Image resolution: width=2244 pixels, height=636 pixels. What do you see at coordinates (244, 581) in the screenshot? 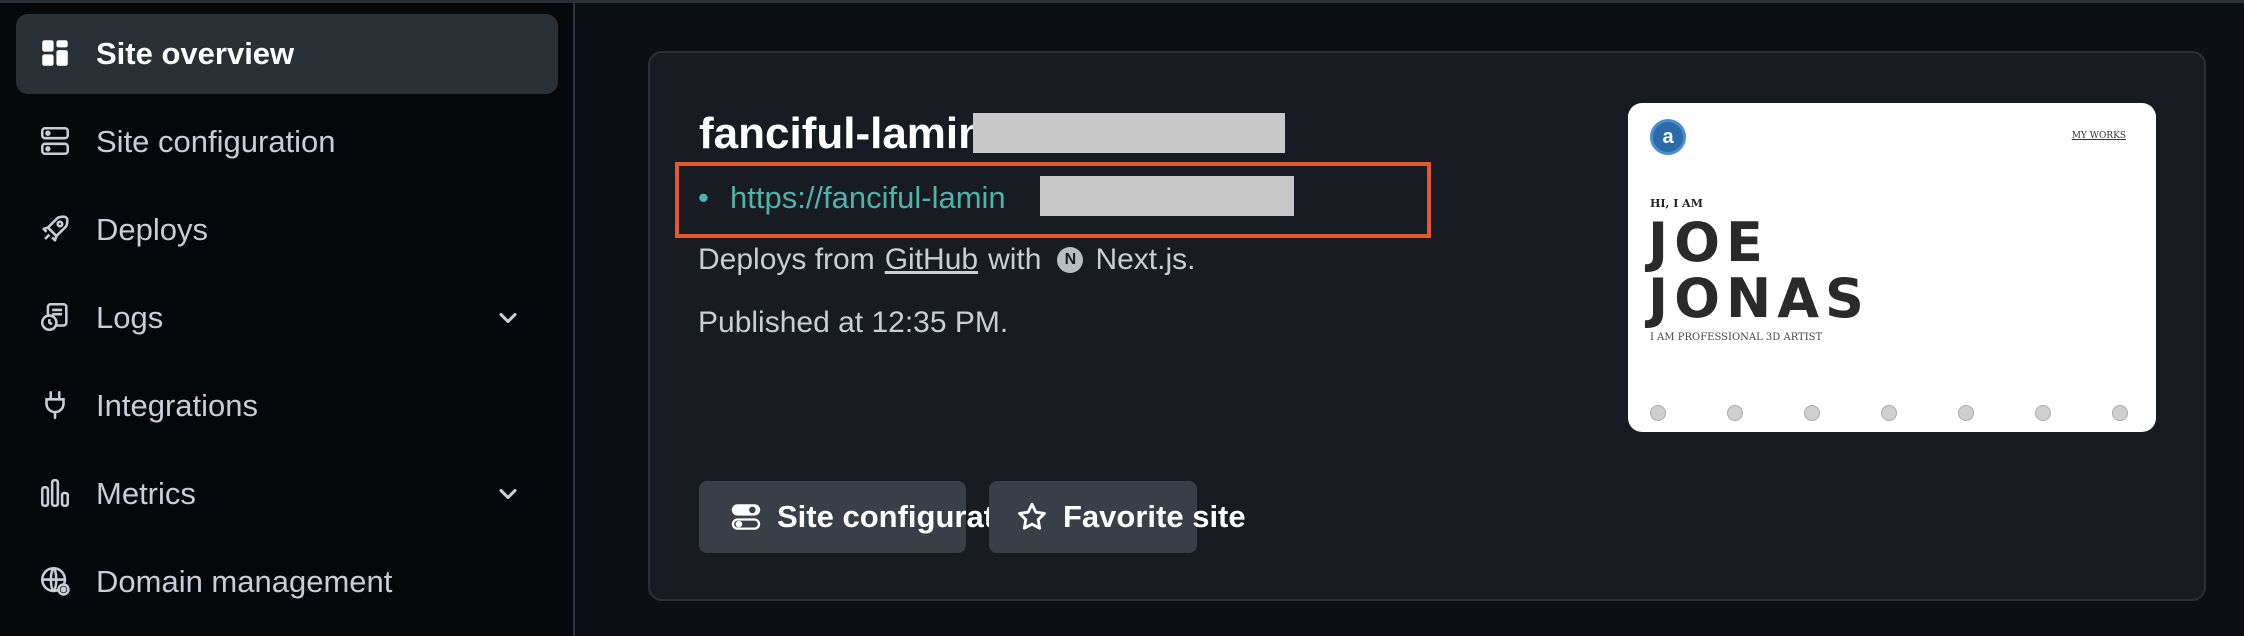
I see `sidebar-item-label: Domain management` at bounding box center [244, 581].